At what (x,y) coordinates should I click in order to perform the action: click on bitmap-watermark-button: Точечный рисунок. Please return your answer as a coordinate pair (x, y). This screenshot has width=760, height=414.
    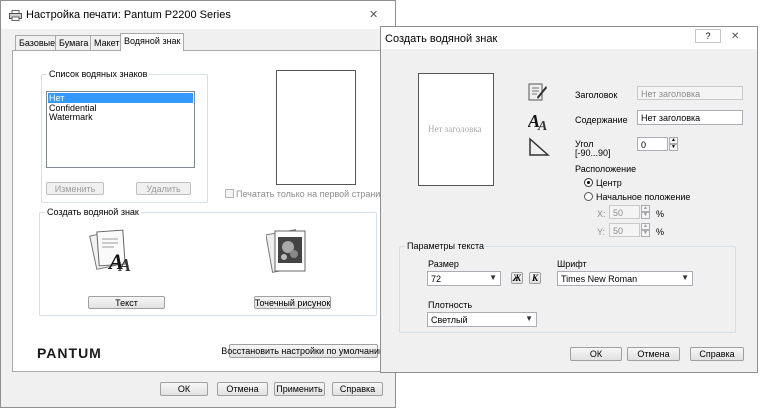
    Looking at the image, I should click on (292, 302).